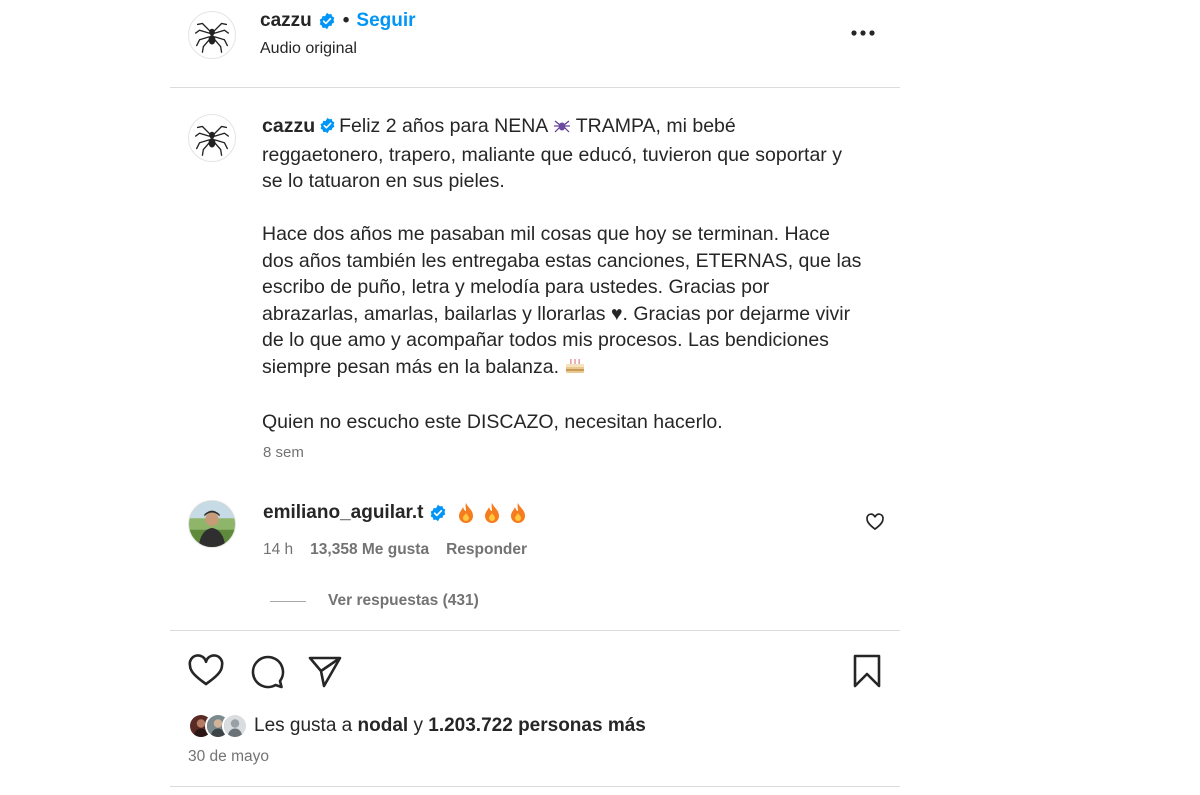  I want to click on share-icon, so click(325, 672).